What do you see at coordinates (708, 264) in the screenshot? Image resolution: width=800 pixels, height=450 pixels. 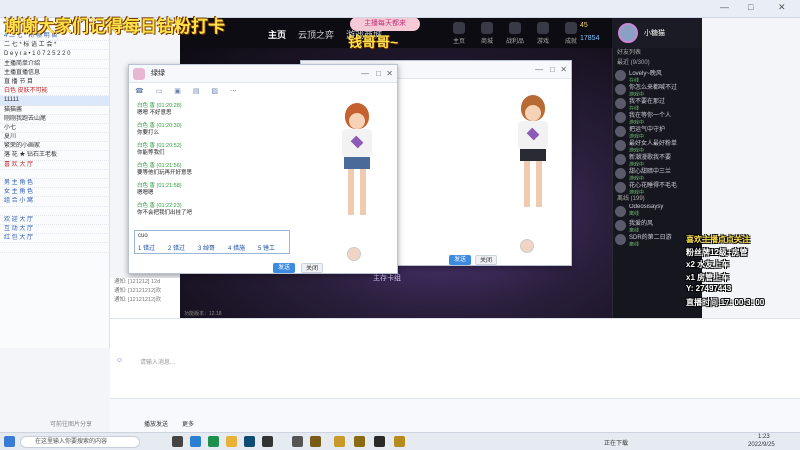 I see `gift-overlay-line: x2 水友上车` at bounding box center [708, 264].